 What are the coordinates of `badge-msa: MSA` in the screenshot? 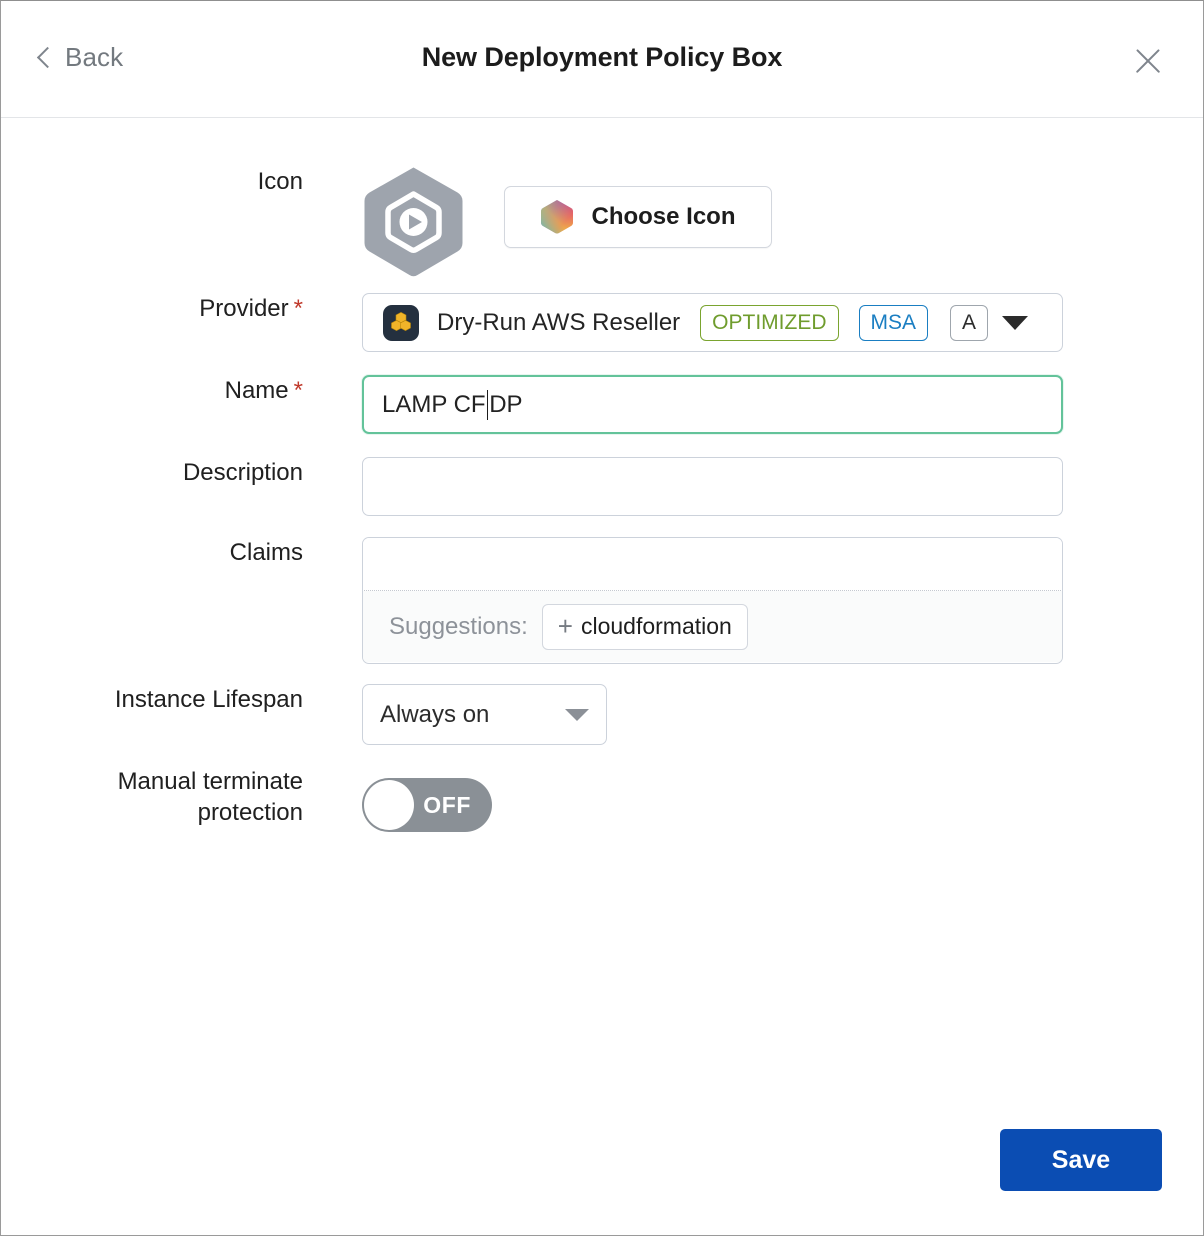 It's located at (893, 322).